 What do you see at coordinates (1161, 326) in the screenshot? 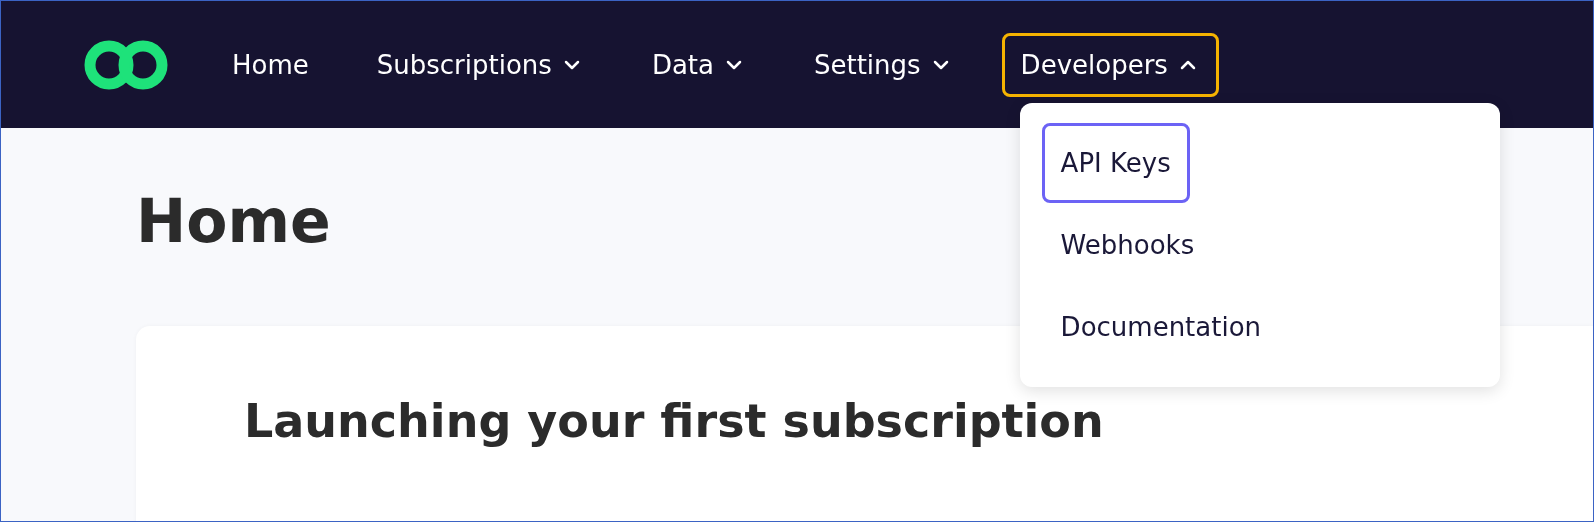
I see `dropdown-item: Documentation` at bounding box center [1161, 326].